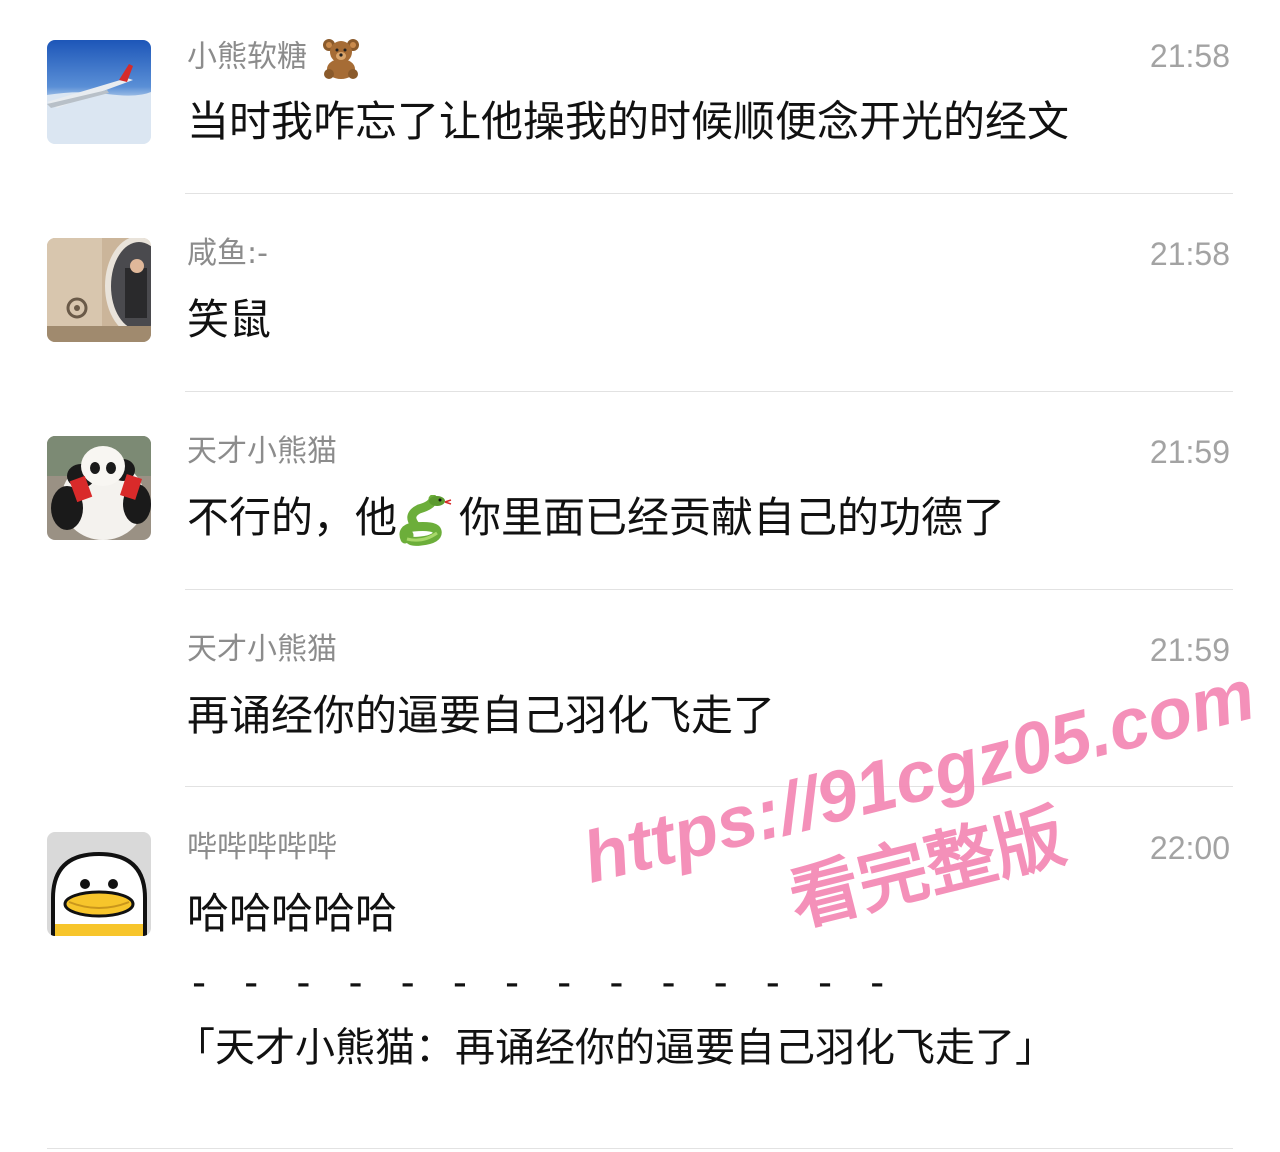 This screenshot has width=1280, height=1152. Describe the element at coordinates (615, 1048) in the screenshot. I see `quoted-message: 「天才小熊猫：再诵经你的逼要自己羽化飞走了」` at that location.